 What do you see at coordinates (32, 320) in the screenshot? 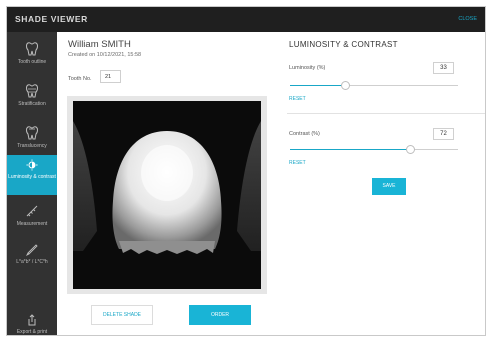
I see `export-icon` at bounding box center [32, 320].